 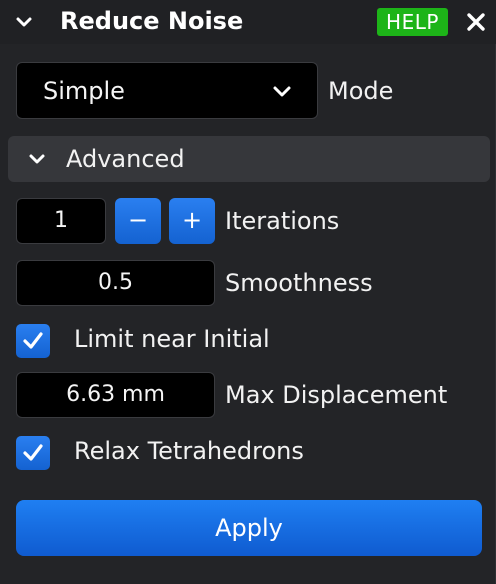 What do you see at coordinates (249, 159) in the screenshot?
I see `advanced-section-header: Advanced` at bounding box center [249, 159].